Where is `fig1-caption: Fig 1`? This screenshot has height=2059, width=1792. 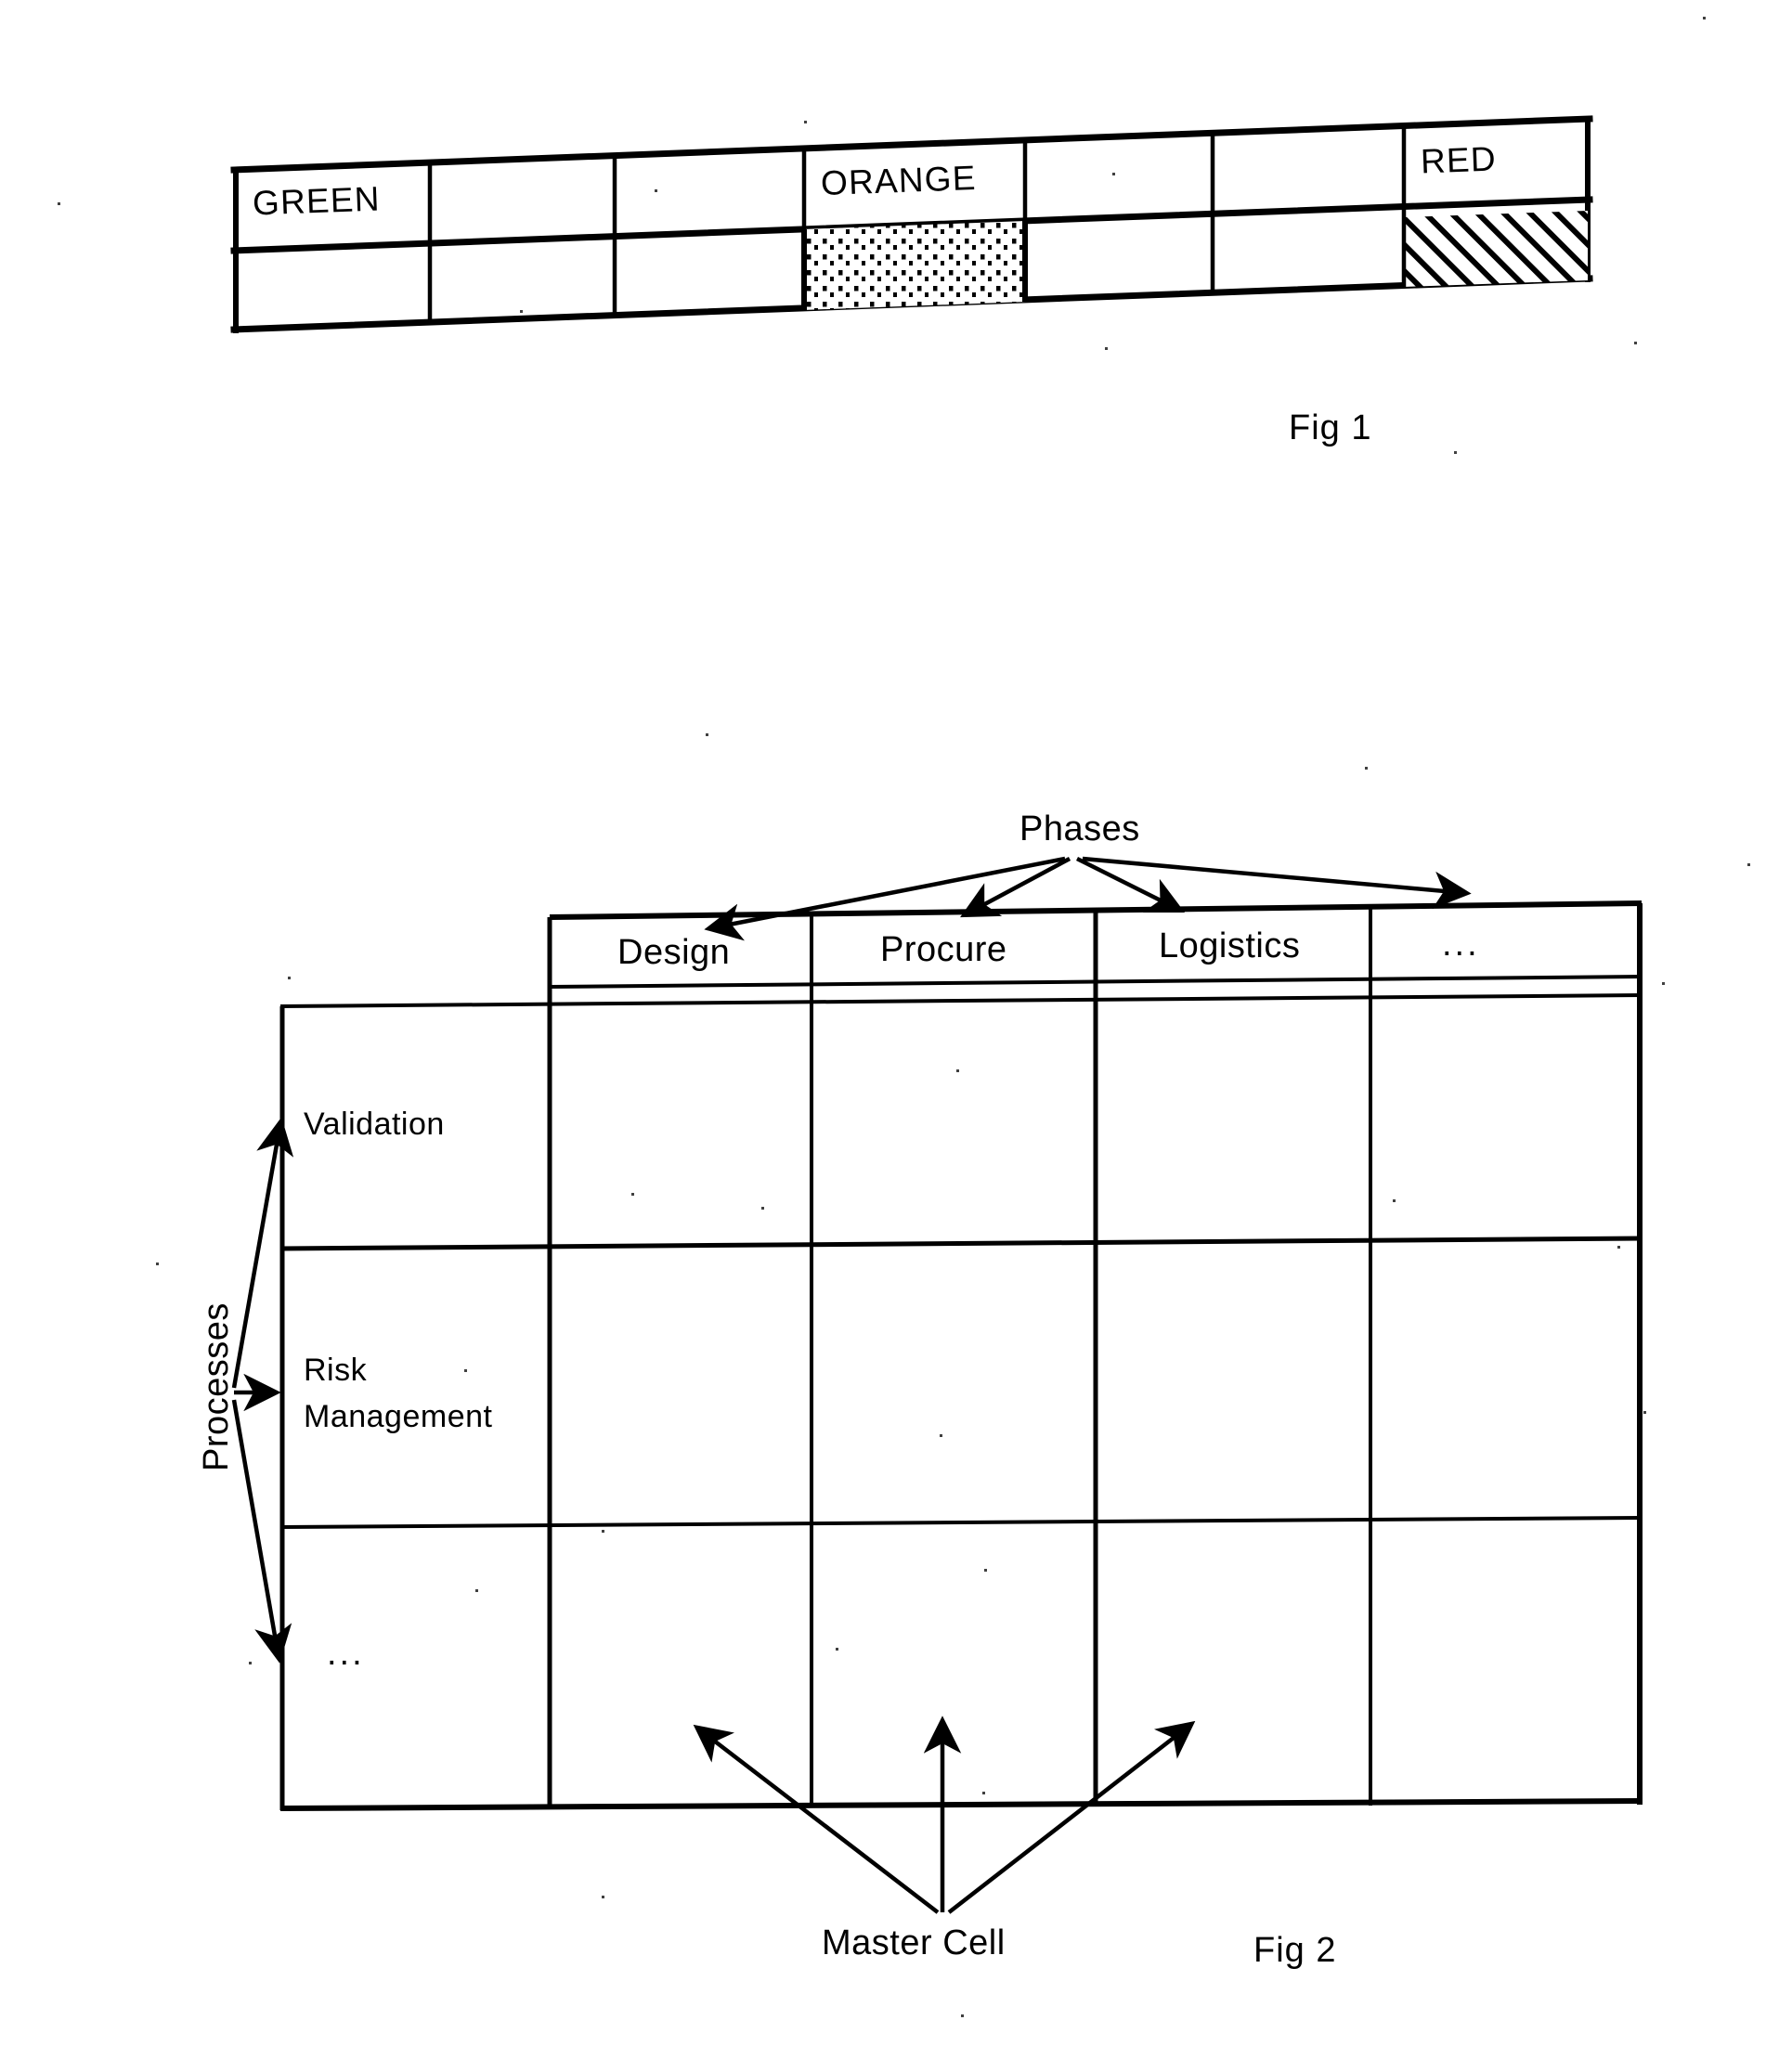 fig1-caption: Fig 1 is located at coordinates (1330, 427).